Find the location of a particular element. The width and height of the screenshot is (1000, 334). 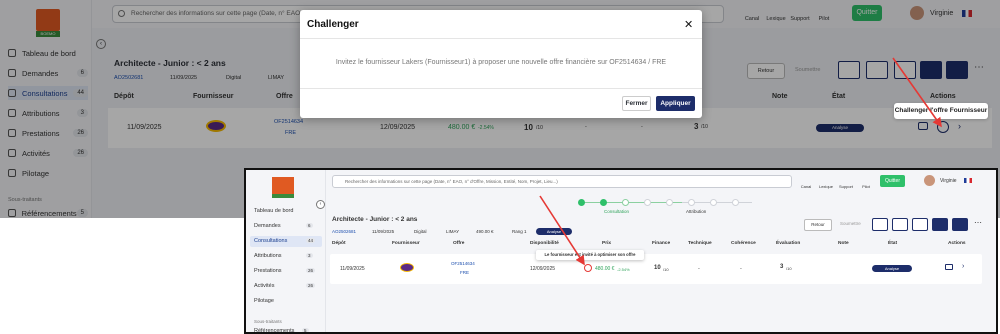

arrow-back is located at coordinates (917, 92).